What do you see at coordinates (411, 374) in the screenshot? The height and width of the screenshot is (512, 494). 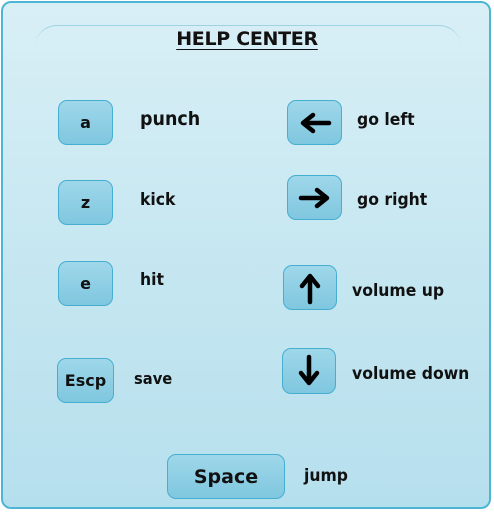 I see `action-volume-down: volume down` at bounding box center [411, 374].